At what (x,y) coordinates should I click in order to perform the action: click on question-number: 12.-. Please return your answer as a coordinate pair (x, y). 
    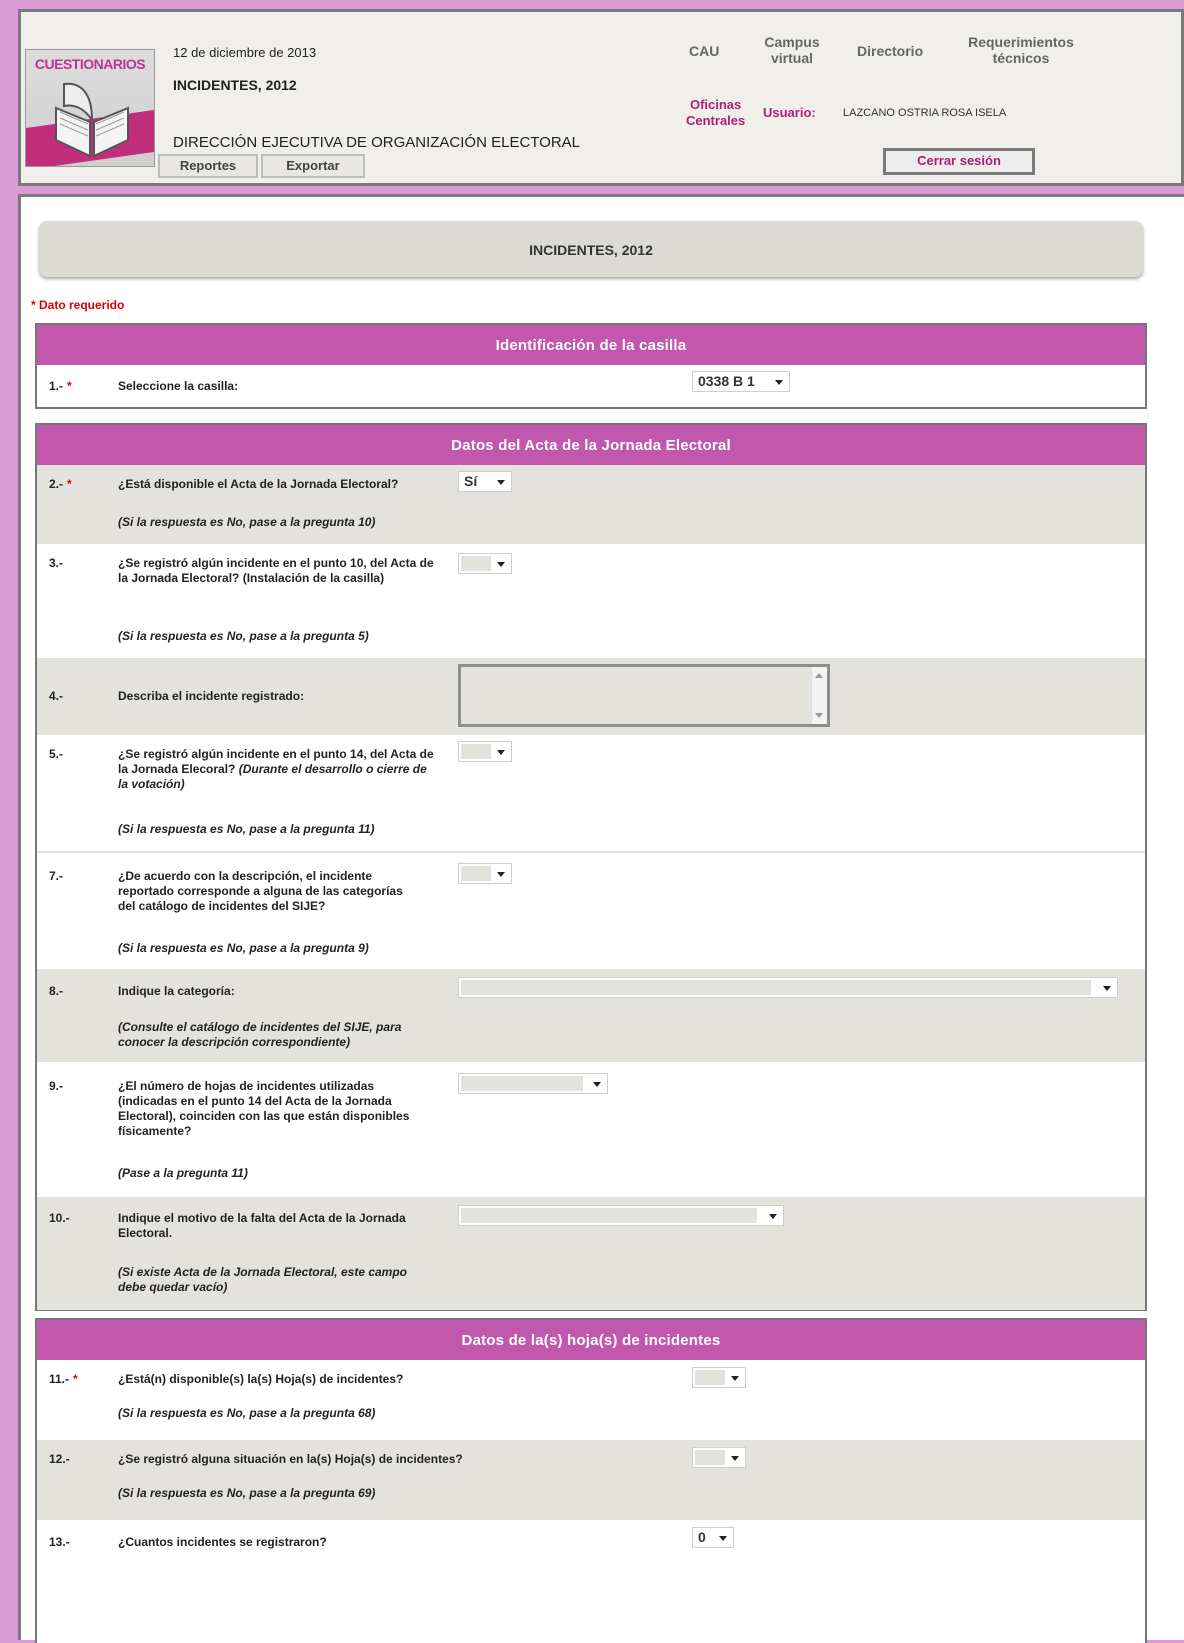
    Looking at the image, I should click on (59, 1459).